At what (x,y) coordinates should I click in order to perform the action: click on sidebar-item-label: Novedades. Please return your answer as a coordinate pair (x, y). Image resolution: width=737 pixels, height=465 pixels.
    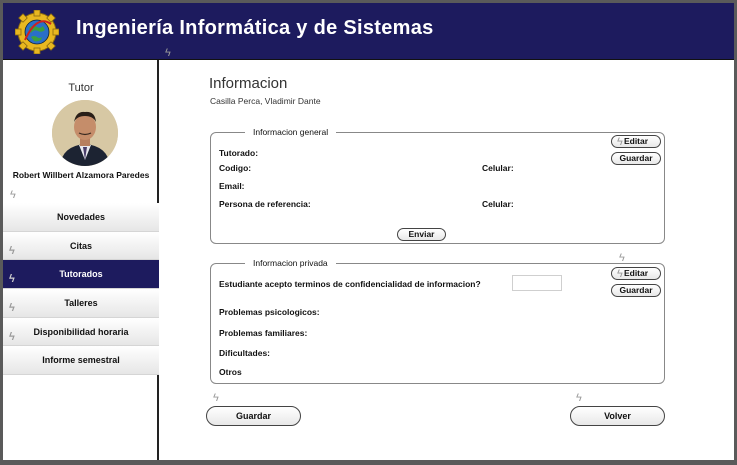
    Looking at the image, I should click on (81, 217).